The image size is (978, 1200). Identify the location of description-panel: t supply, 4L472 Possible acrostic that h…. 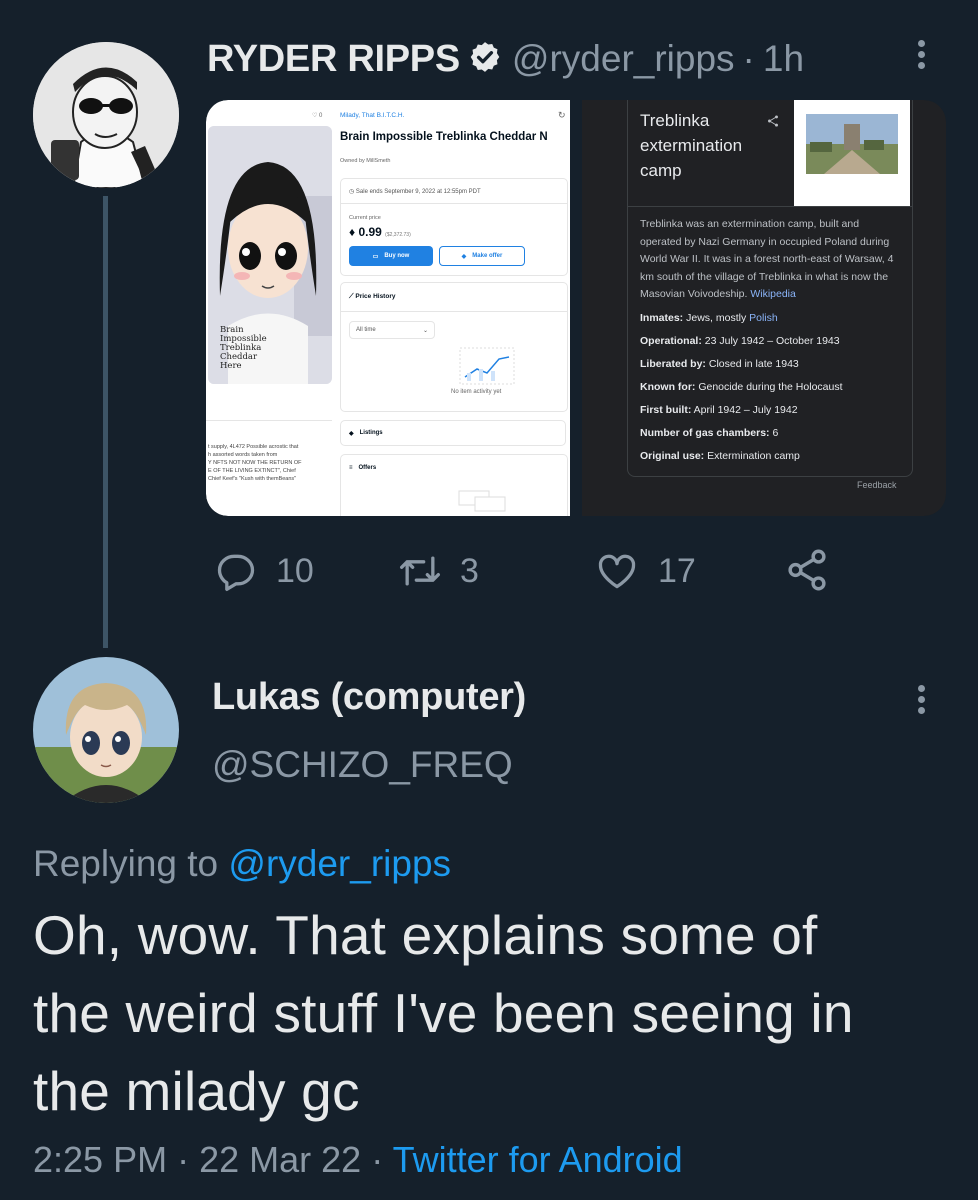
(269, 468).